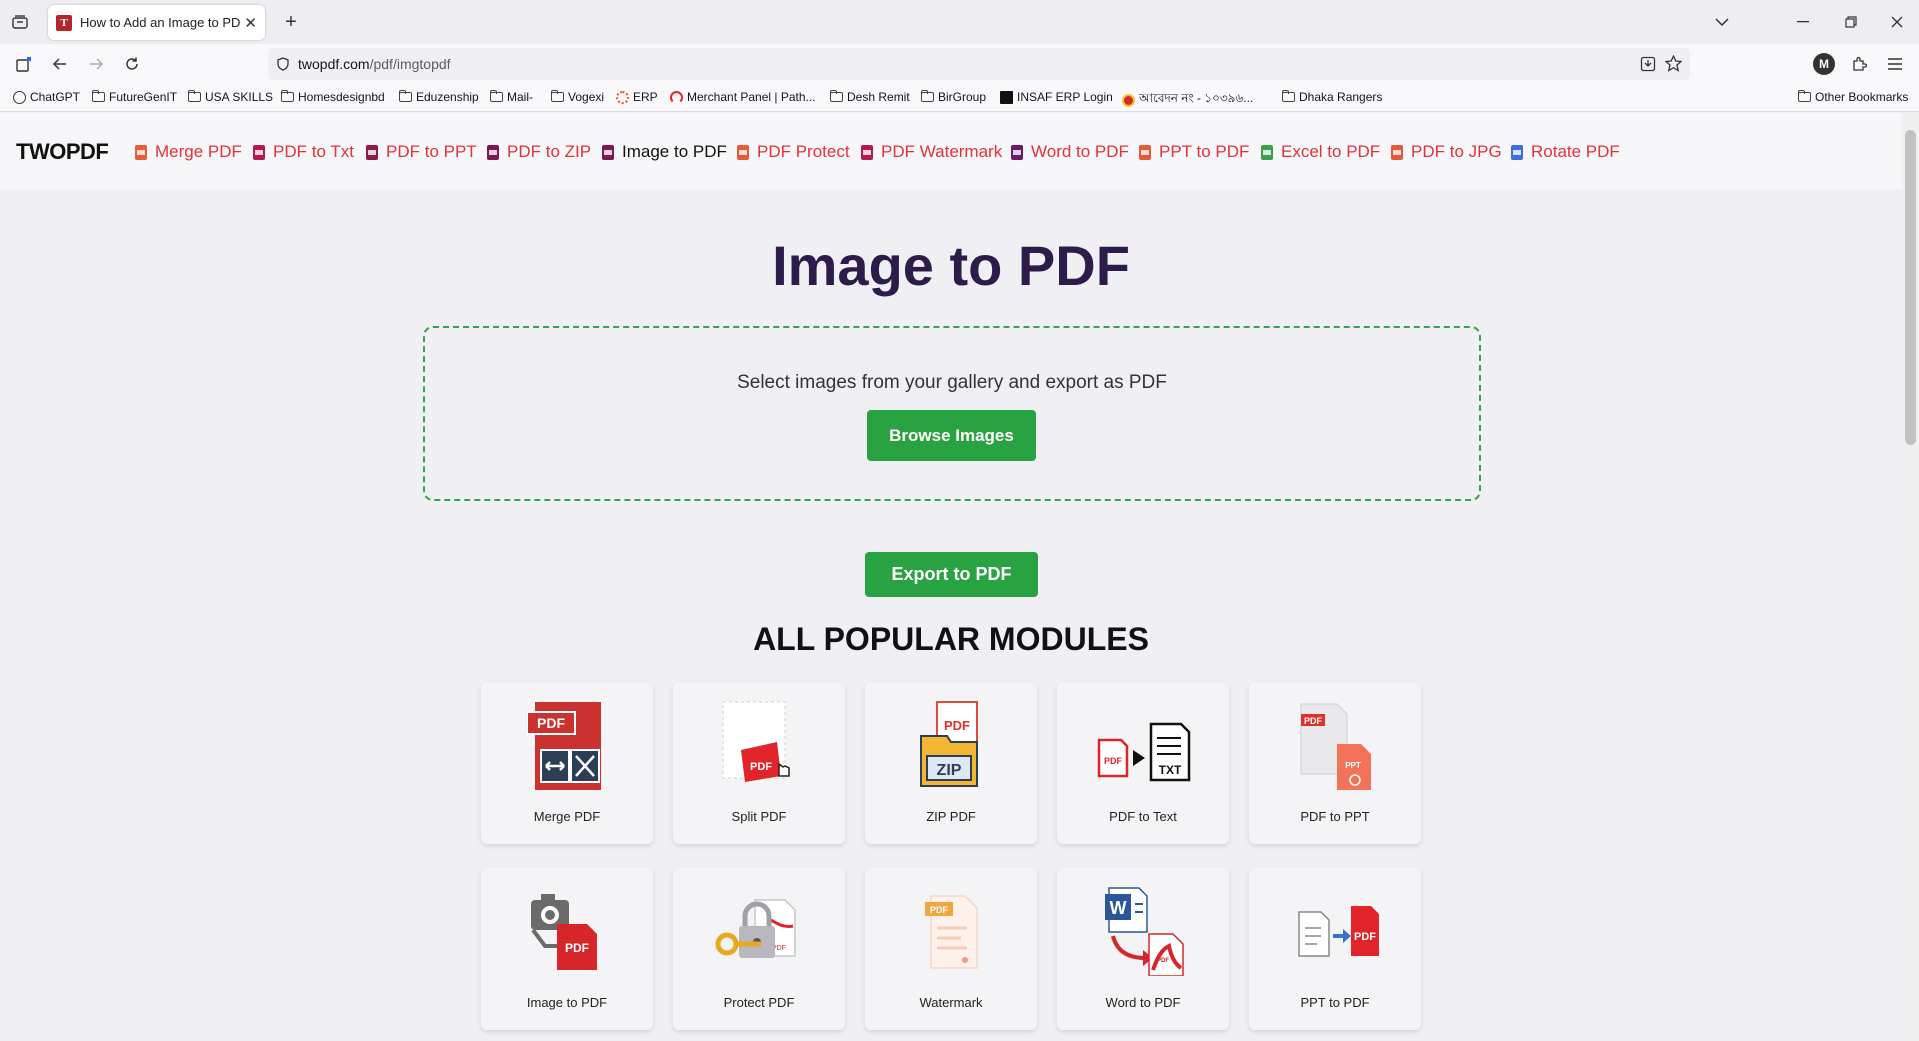 The height and width of the screenshot is (1041, 1919). I want to click on bookmark-dhaka-rangers: Dhaka Rangers, so click(1332, 97).